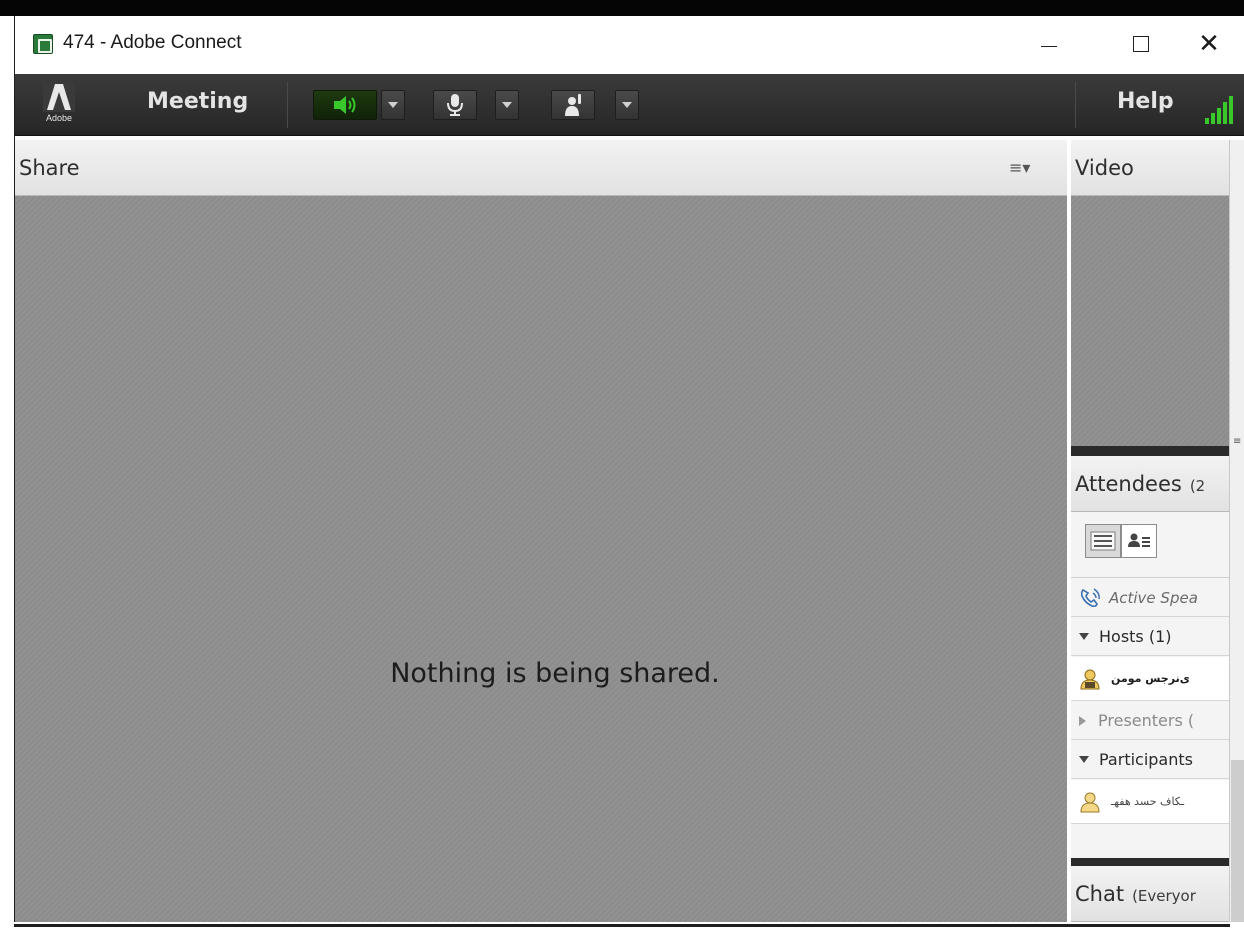 This screenshot has height=938, width=1244. I want to click on attendee-row-participant: ـکاف حسد هفهـ, so click(1150, 802).